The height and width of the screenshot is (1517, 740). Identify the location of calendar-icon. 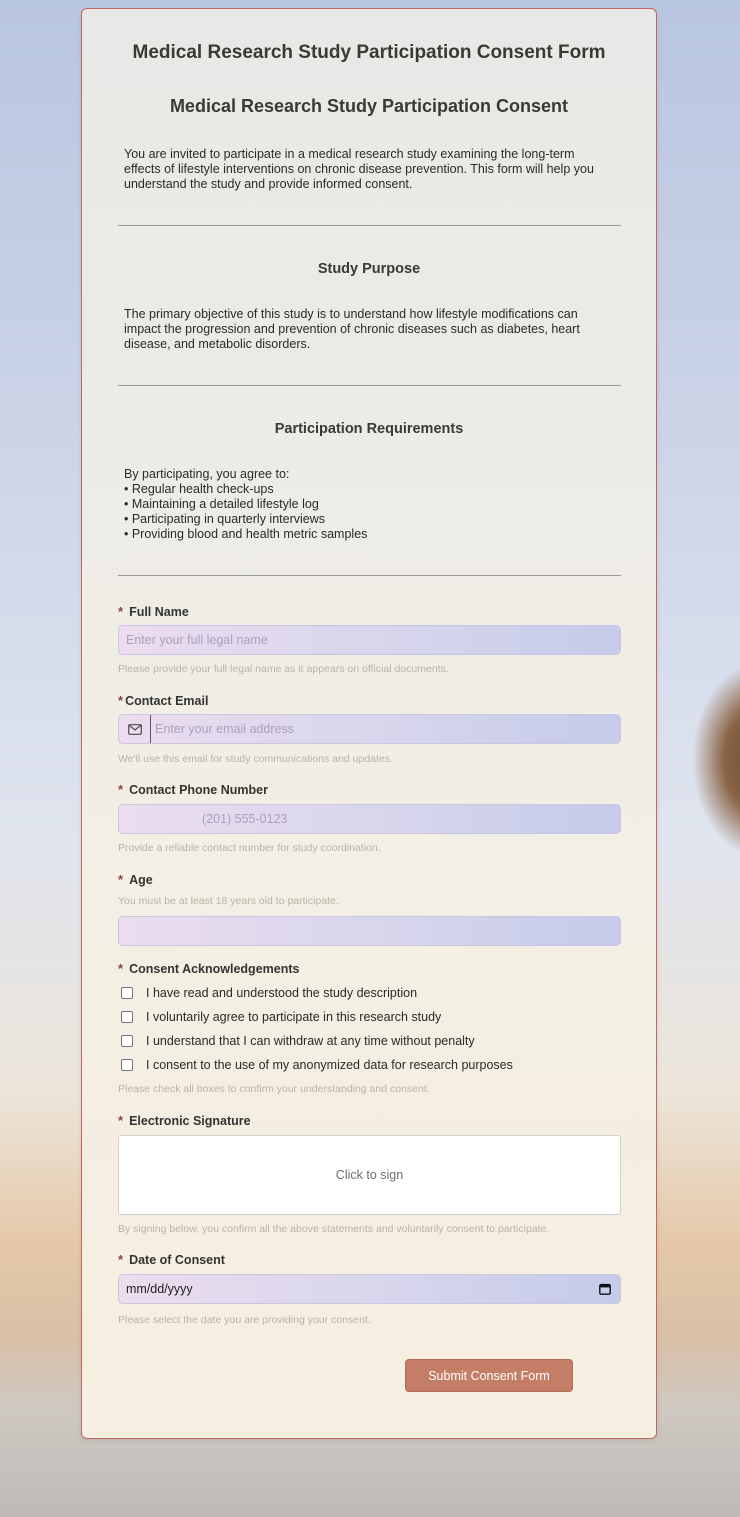
(605, 1289).